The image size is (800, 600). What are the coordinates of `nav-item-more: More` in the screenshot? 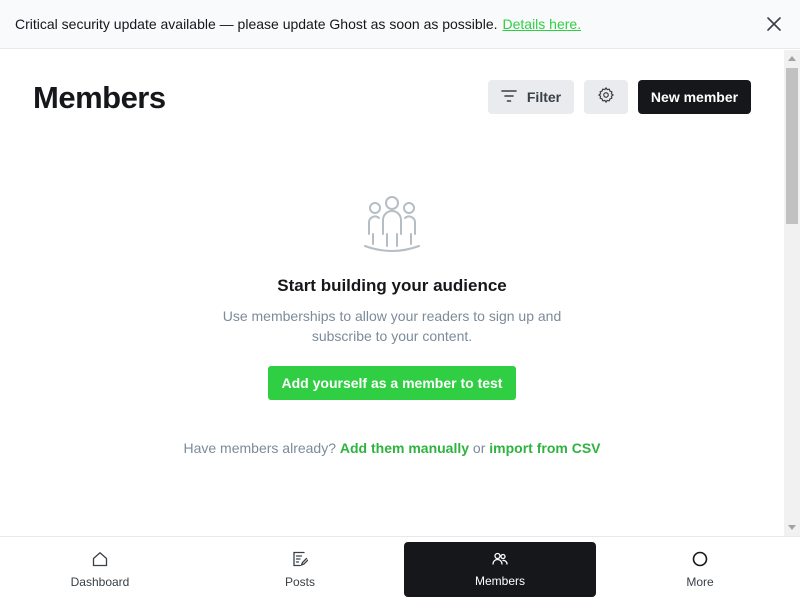 It's located at (700, 569).